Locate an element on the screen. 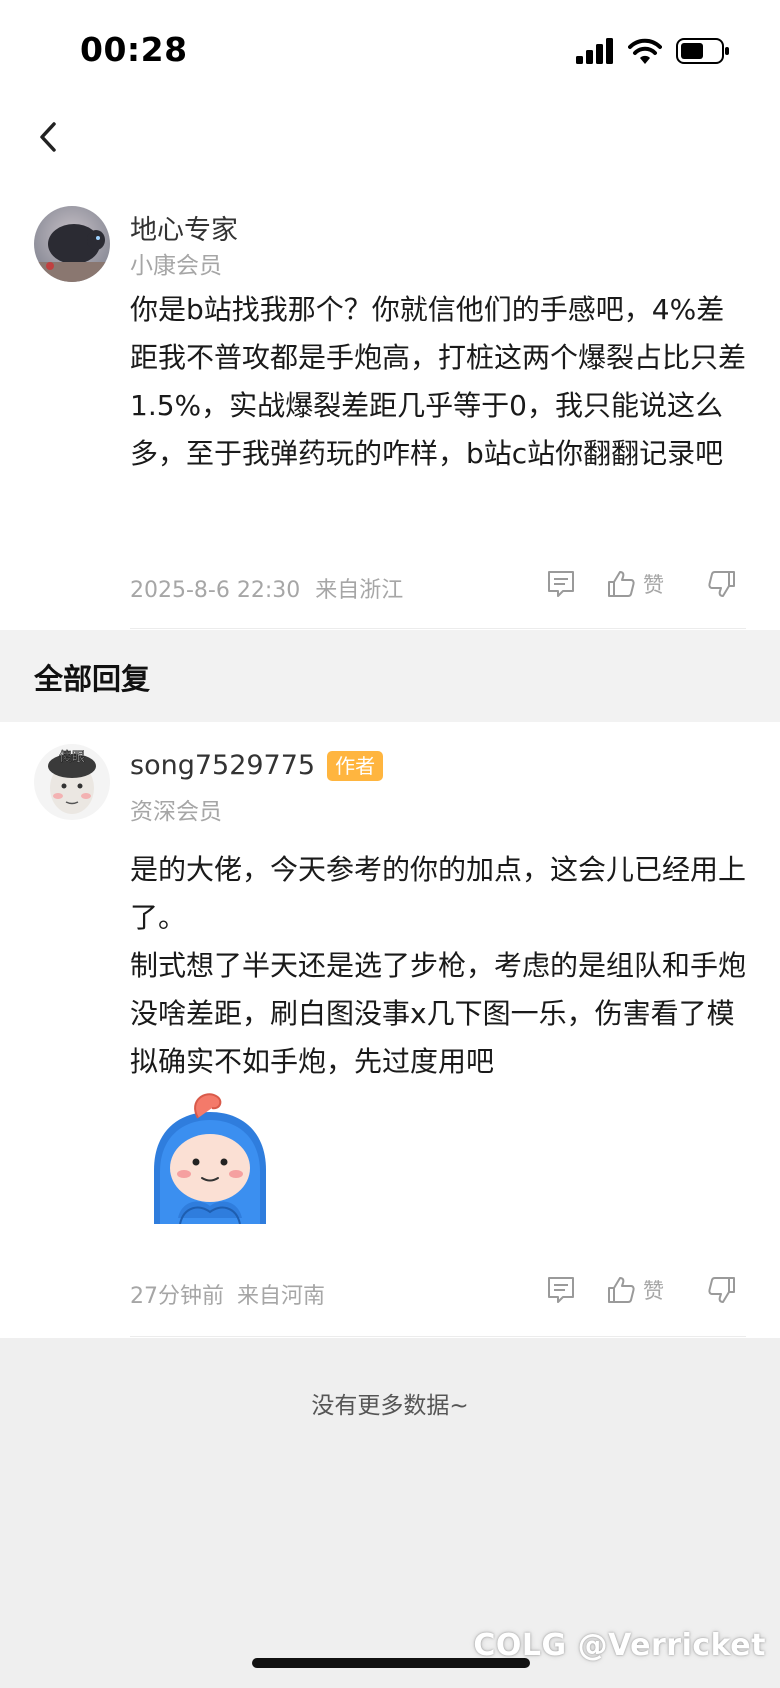 This screenshot has height=1688, width=780. author-badge: 作者 is located at coordinates (355, 765).